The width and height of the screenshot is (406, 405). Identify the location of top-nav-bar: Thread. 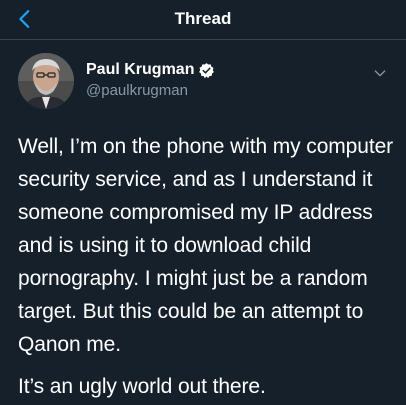
(203, 20).